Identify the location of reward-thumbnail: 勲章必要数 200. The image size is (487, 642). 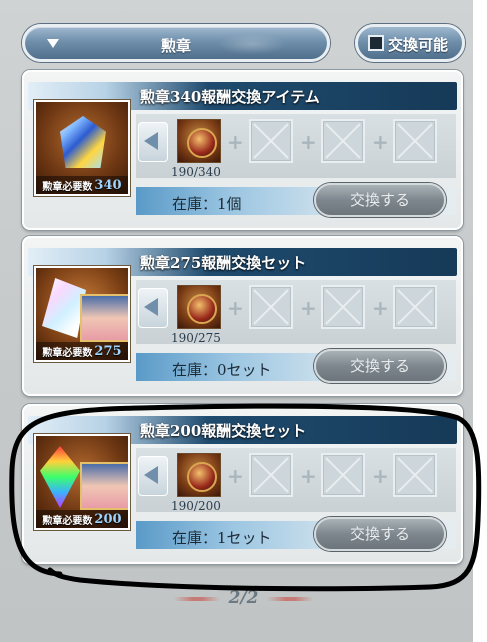
(82, 482).